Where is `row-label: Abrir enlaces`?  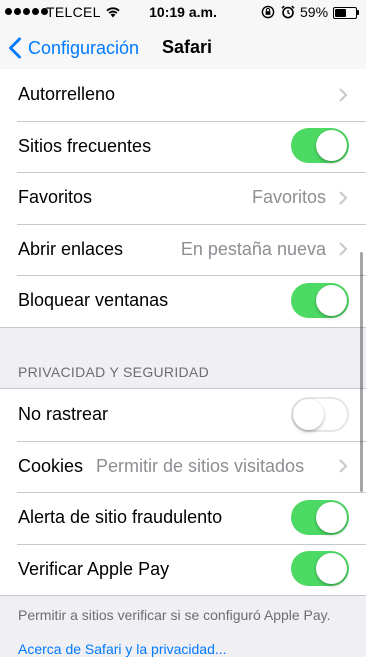
row-label: Abrir enlaces is located at coordinates (71, 248).